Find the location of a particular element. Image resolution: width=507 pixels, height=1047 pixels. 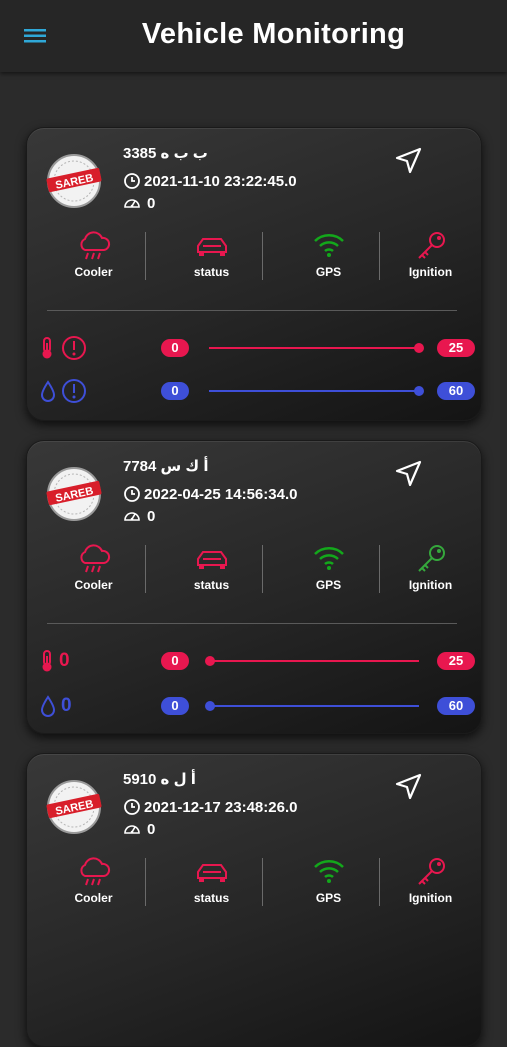

temperature-sensor: 0 0 25 is located at coordinates (255, 661).